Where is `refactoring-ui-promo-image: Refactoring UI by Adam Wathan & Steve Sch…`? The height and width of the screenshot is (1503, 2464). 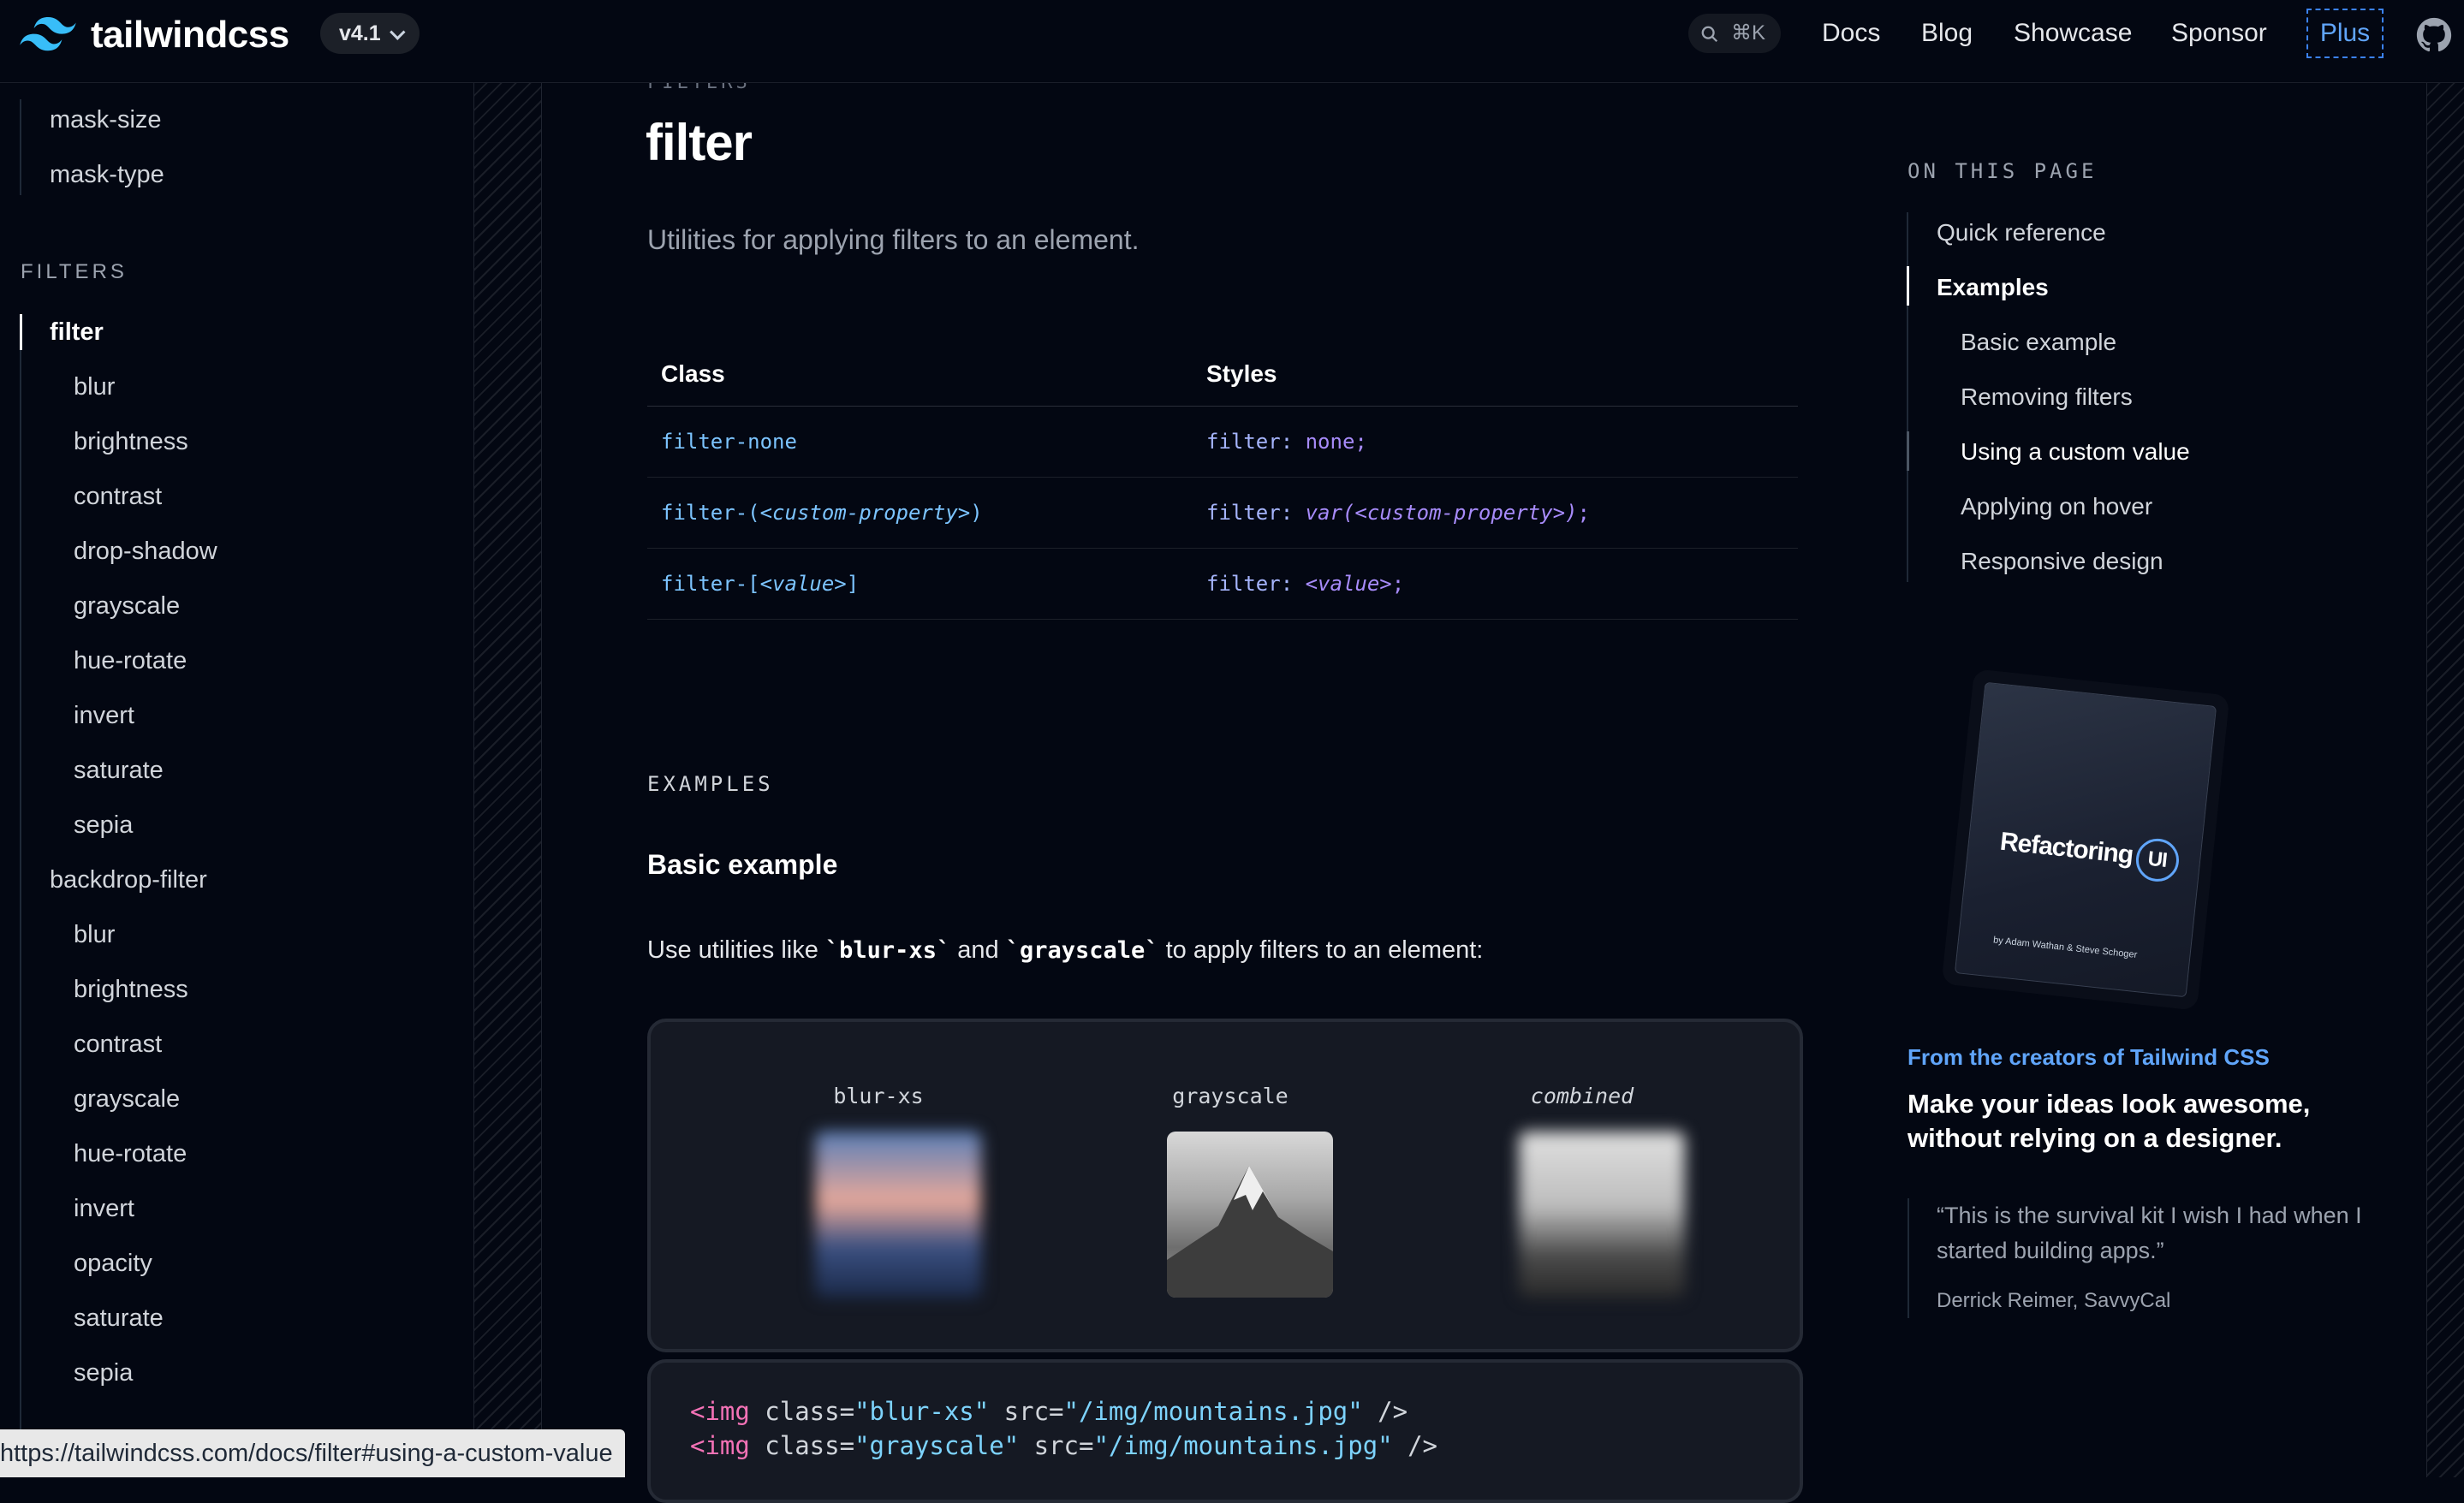
refactoring-ui-promo-image: Refactoring UI by Adam Wathan & Steve Sch… is located at coordinates (2089, 839).